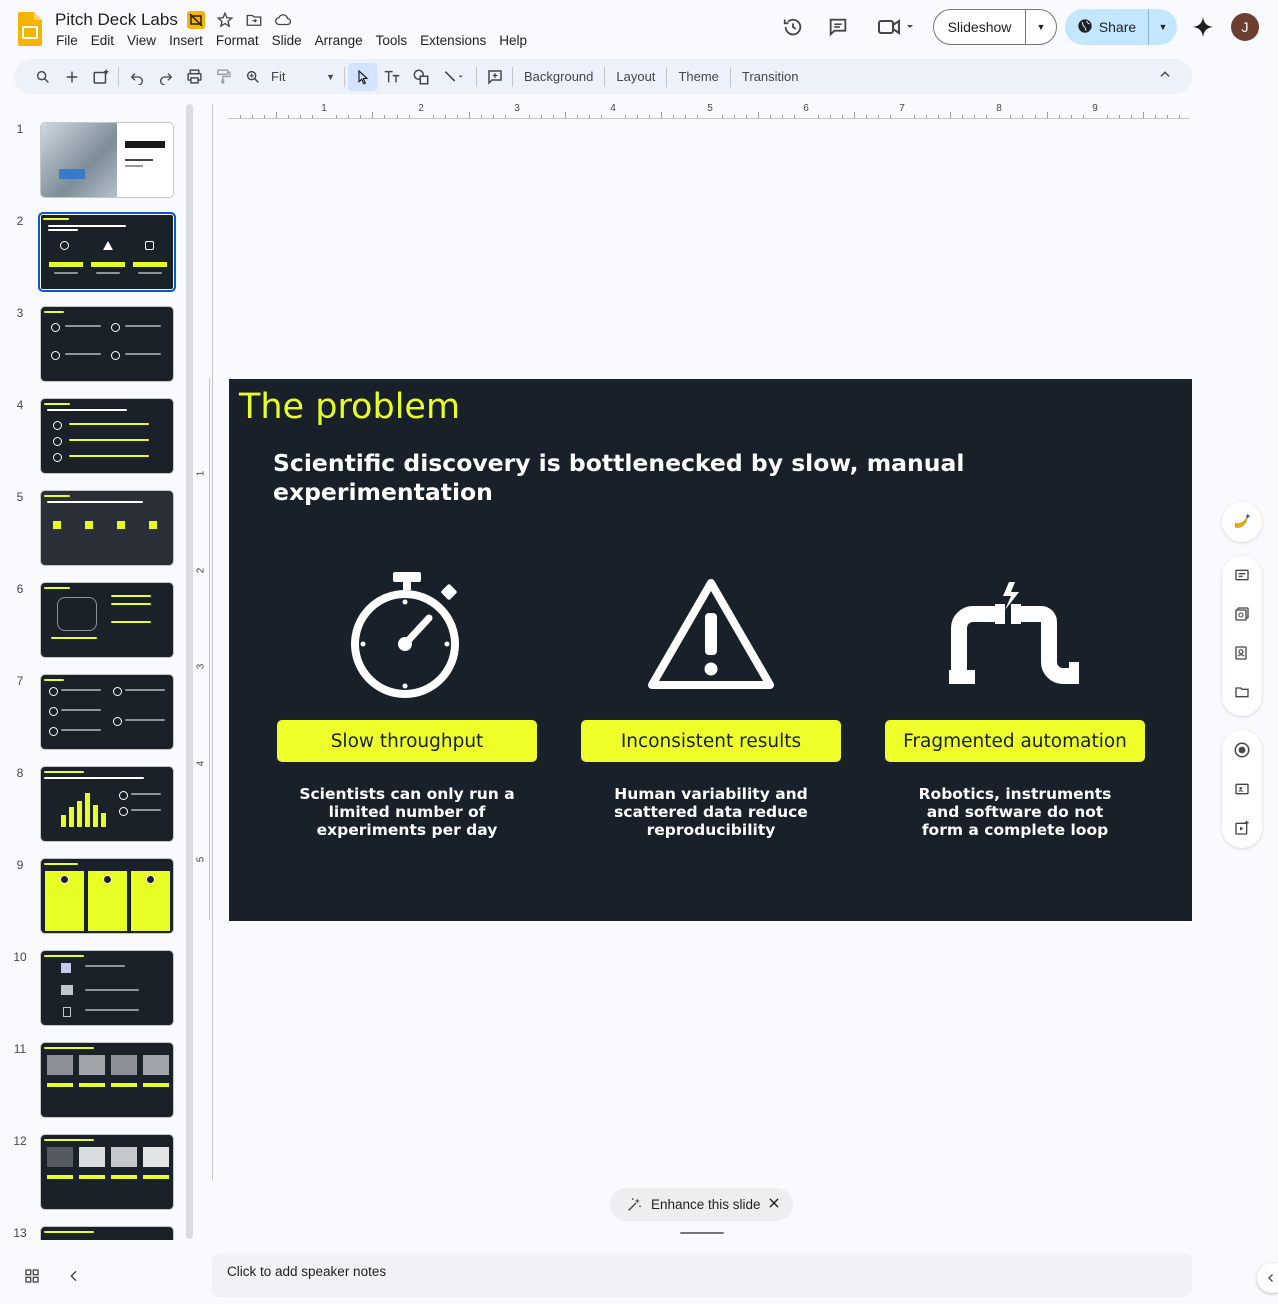  What do you see at coordinates (407, 741) in the screenshot?
I see `problem-label: Slow throughput` at bounding box center [407, 741].